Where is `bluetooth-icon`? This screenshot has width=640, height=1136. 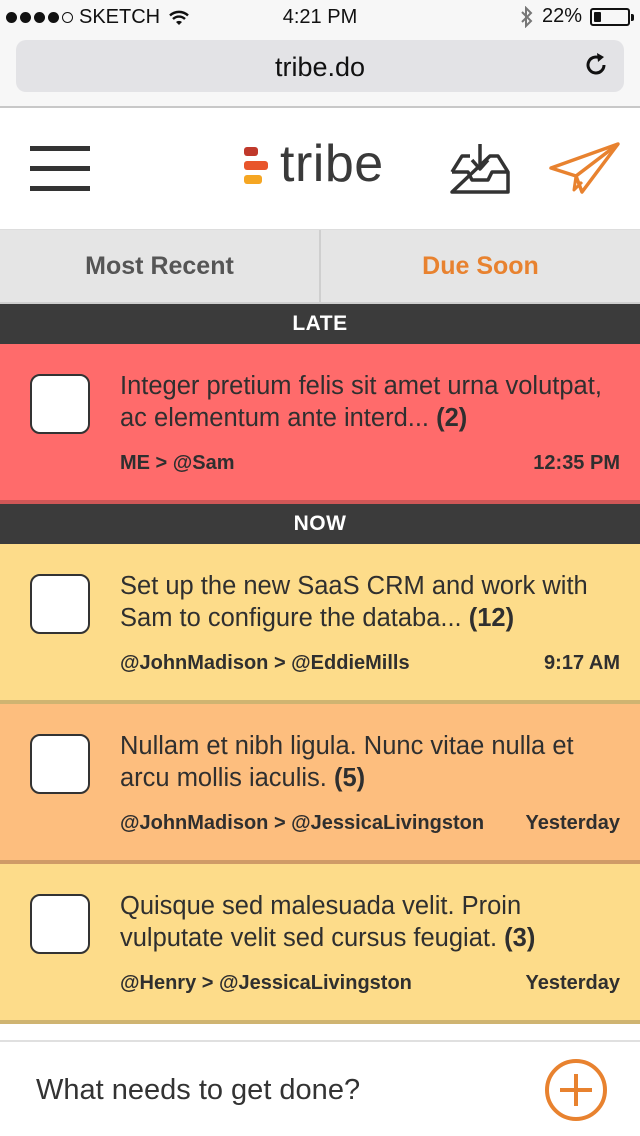
bluetooth-icon is located at coordinates (527, 16).